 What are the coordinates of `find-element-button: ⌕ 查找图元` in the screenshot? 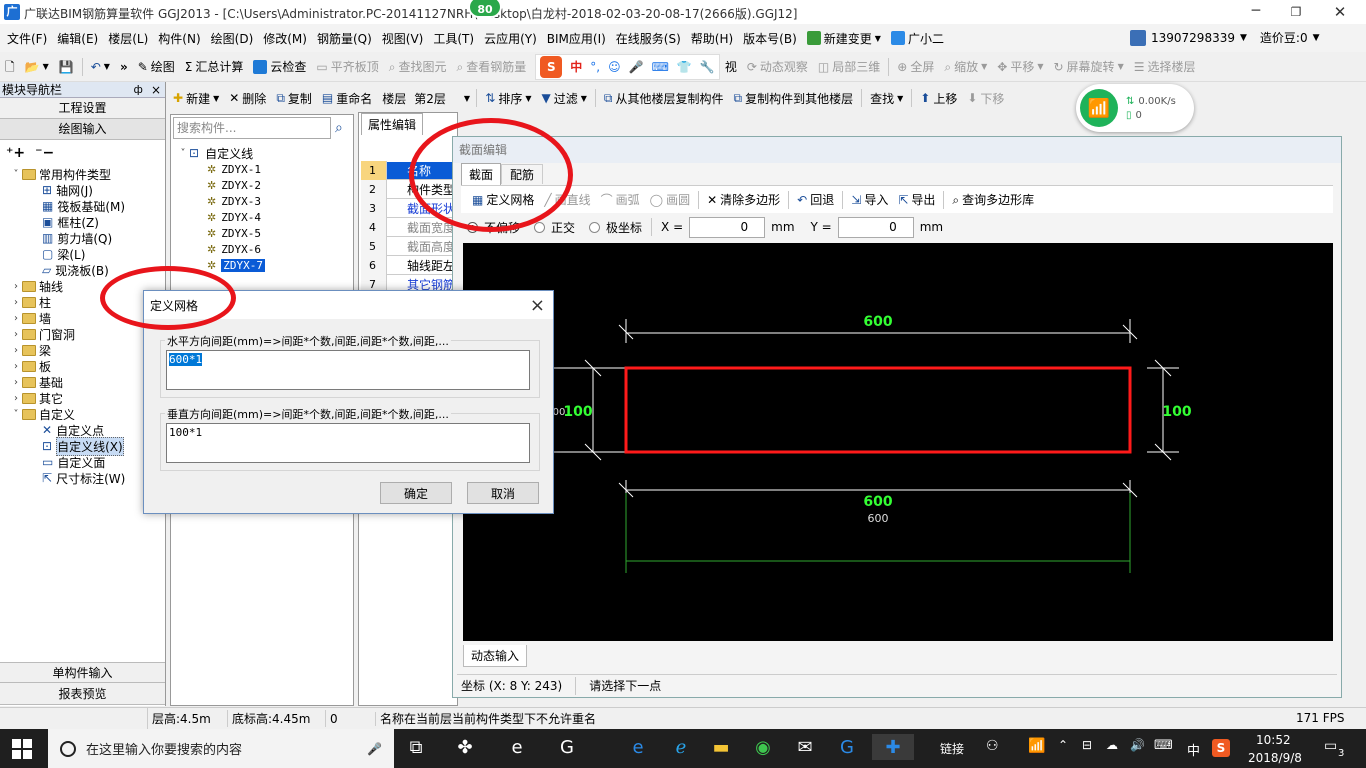 It's located at (418, 66).